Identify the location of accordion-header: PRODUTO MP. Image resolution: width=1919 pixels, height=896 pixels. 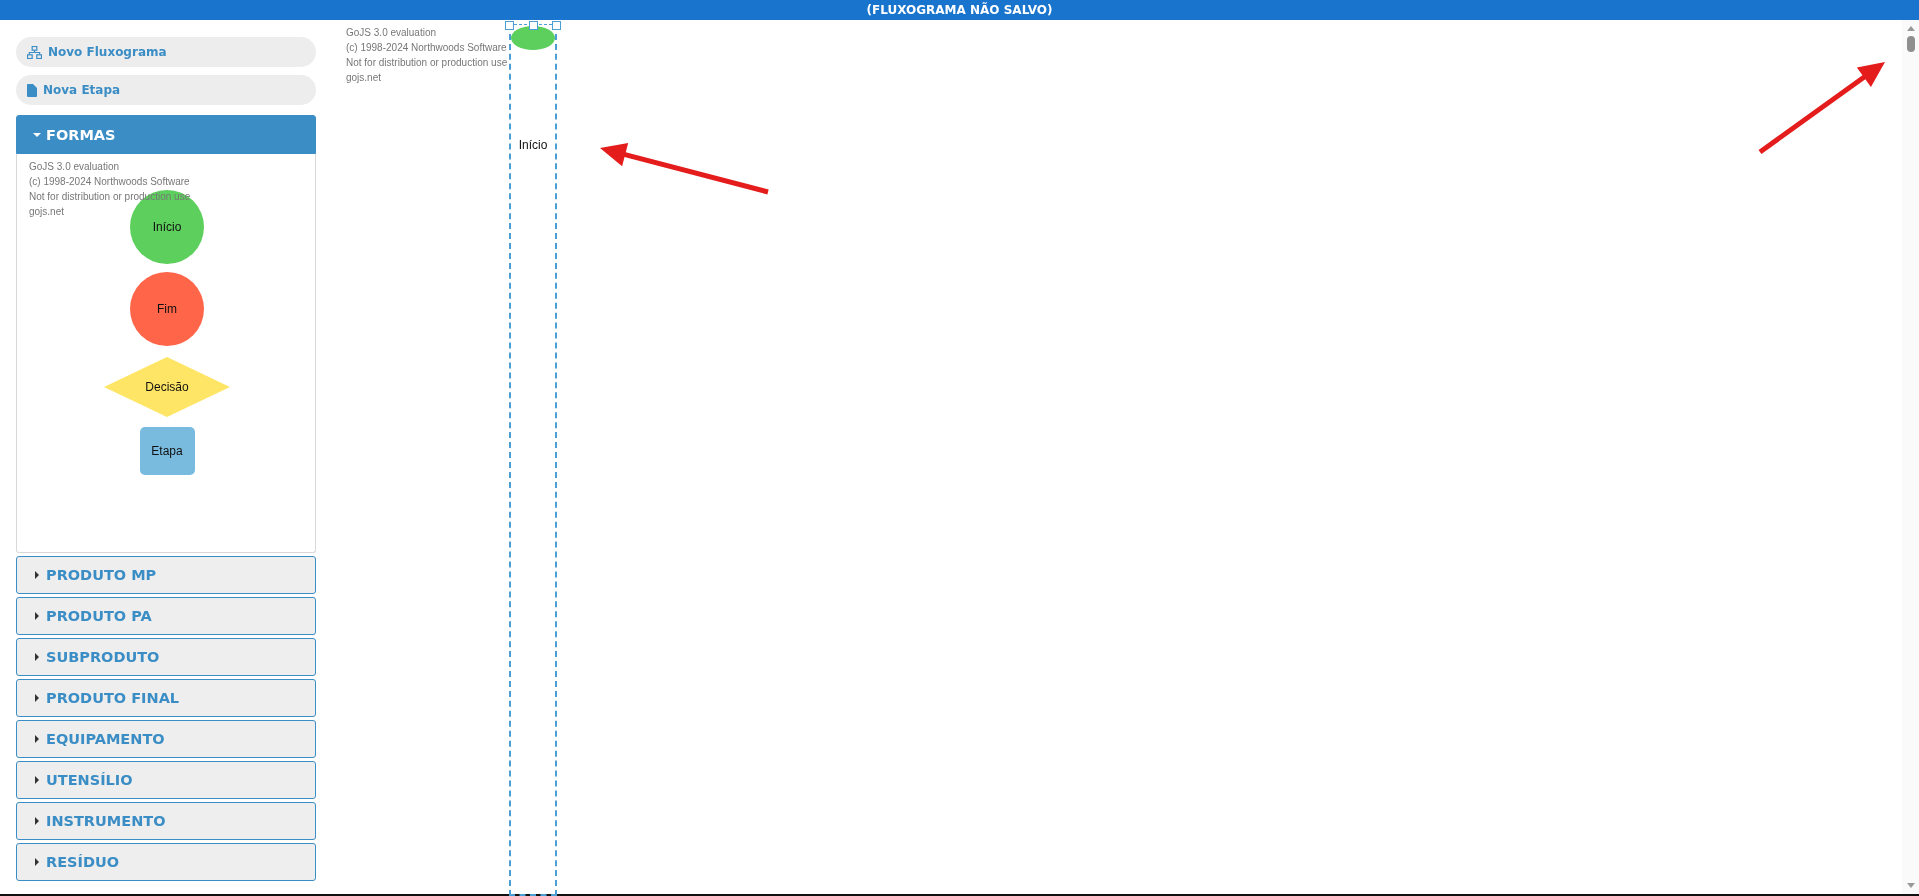
(166, 575).